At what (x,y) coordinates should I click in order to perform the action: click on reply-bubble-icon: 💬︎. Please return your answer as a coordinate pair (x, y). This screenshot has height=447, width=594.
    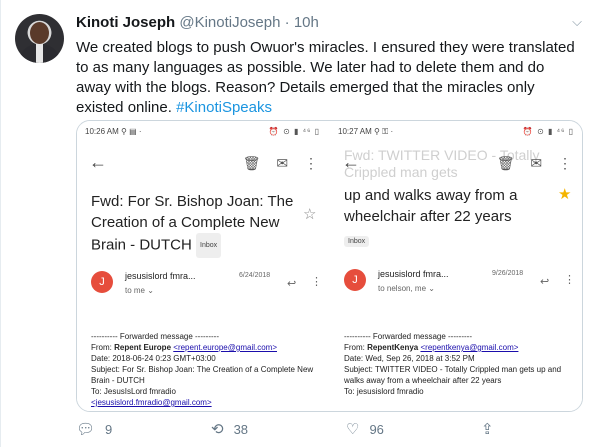
    Looking at the image, I should click on (86, 429).